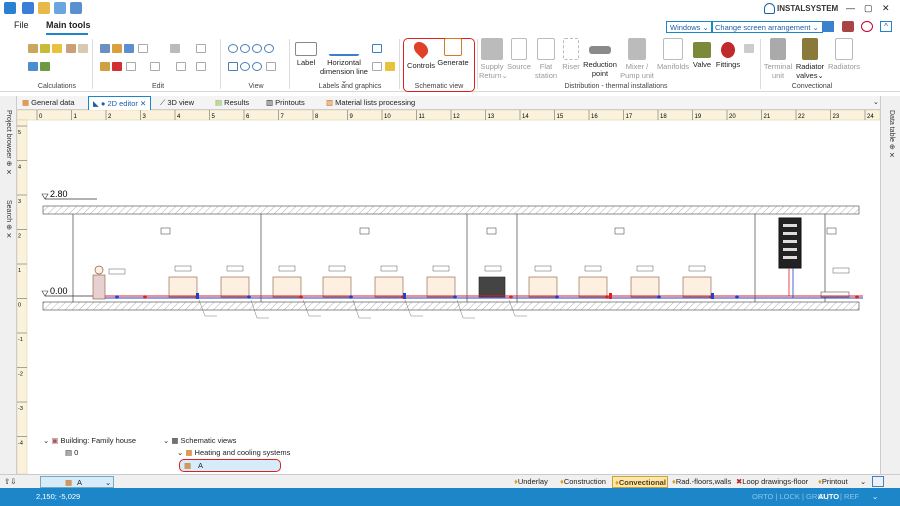 This screenshot has height=506, width=900. What do you see at coordinates (8, 143) in the screenshot?
I see `project-browser-tab: Project browser ⊕ ✕` at bounding box center [8, 143].